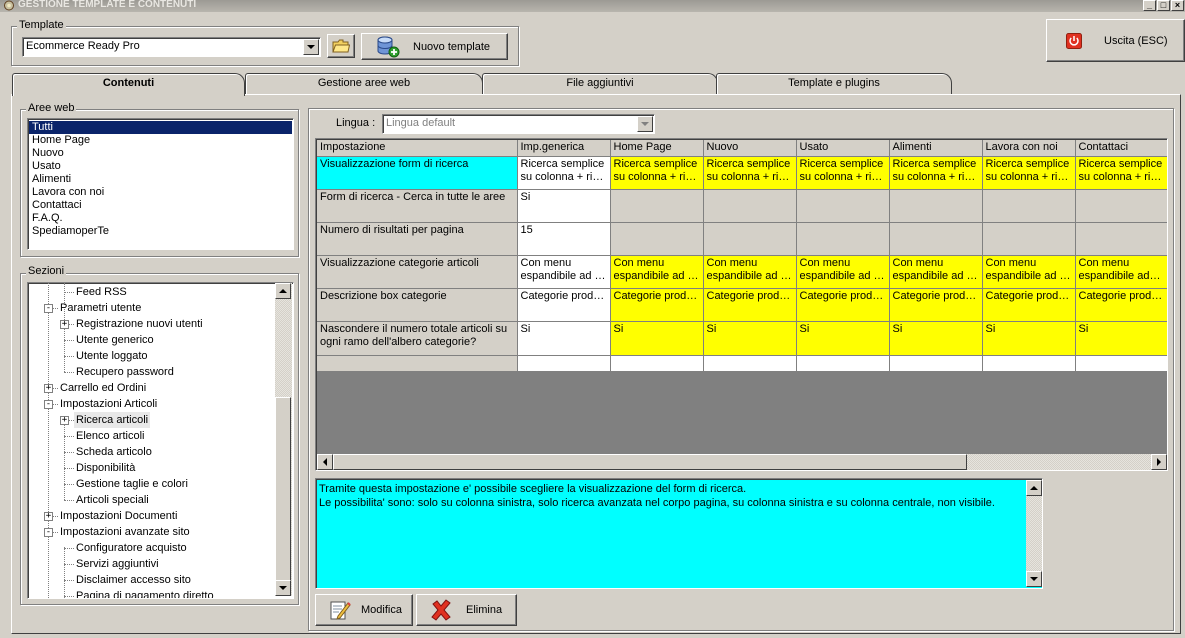 This screenshot has height=638, width=1185. I want to click on grid-row-label: Form di ricerca - Cerca in tutte le aree, so click(417, 206).